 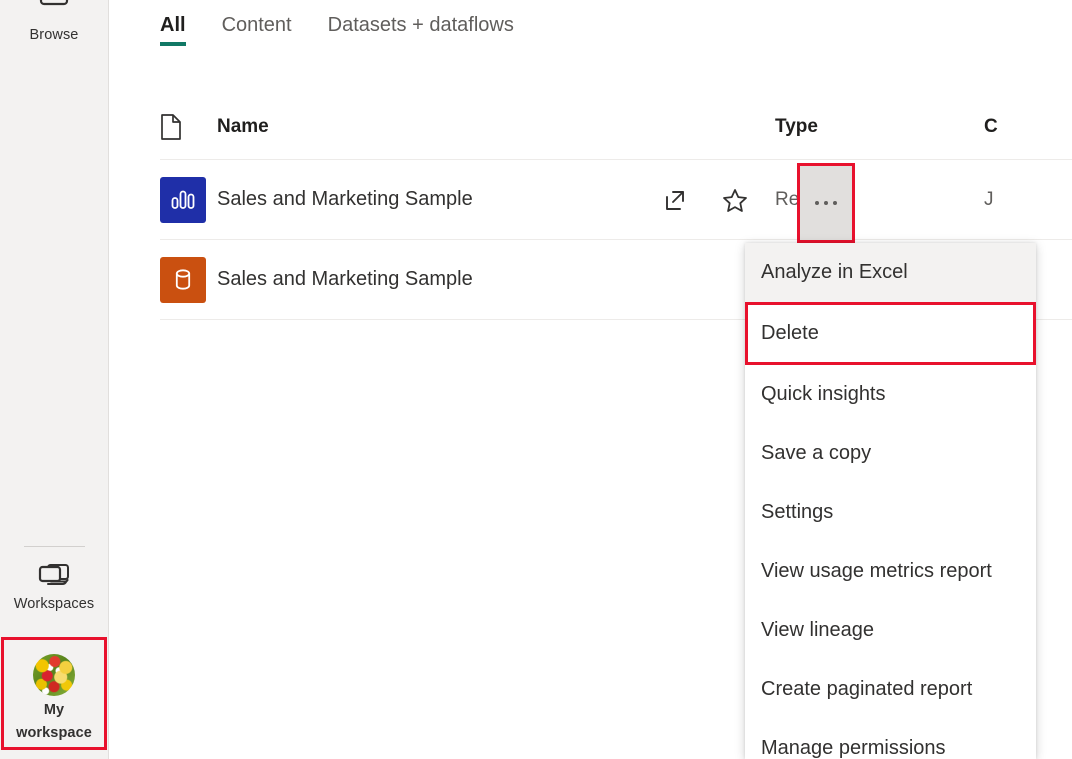 What do you see at coordinates (496, 279) in the screenshot?
I see `row-name: Sales and Marketing Sample` at bounding box center [496, 279].